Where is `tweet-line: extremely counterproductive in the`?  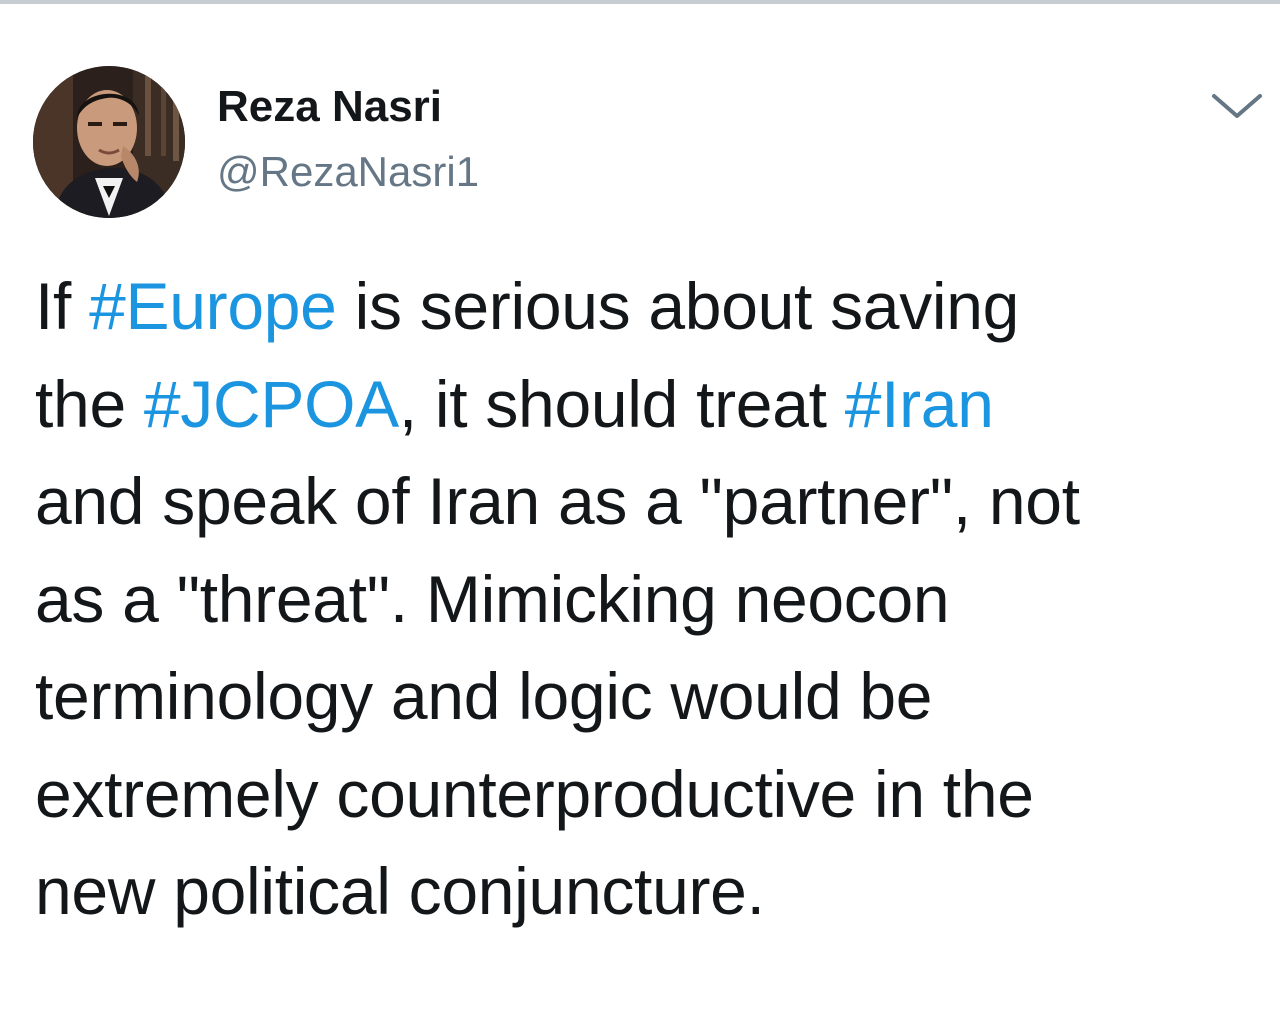 tweet-line: extremely counterproductive in the is located at coordinates (652, 795).